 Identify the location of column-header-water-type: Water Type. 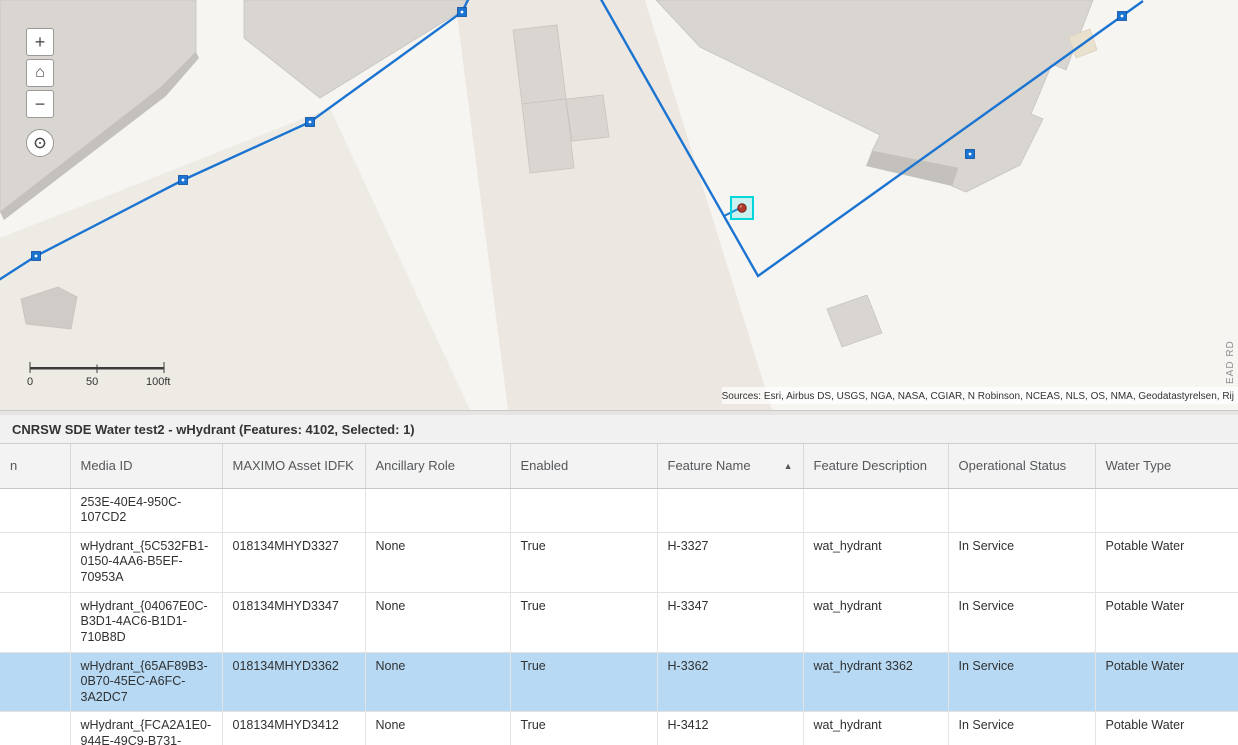
(1166, 466).